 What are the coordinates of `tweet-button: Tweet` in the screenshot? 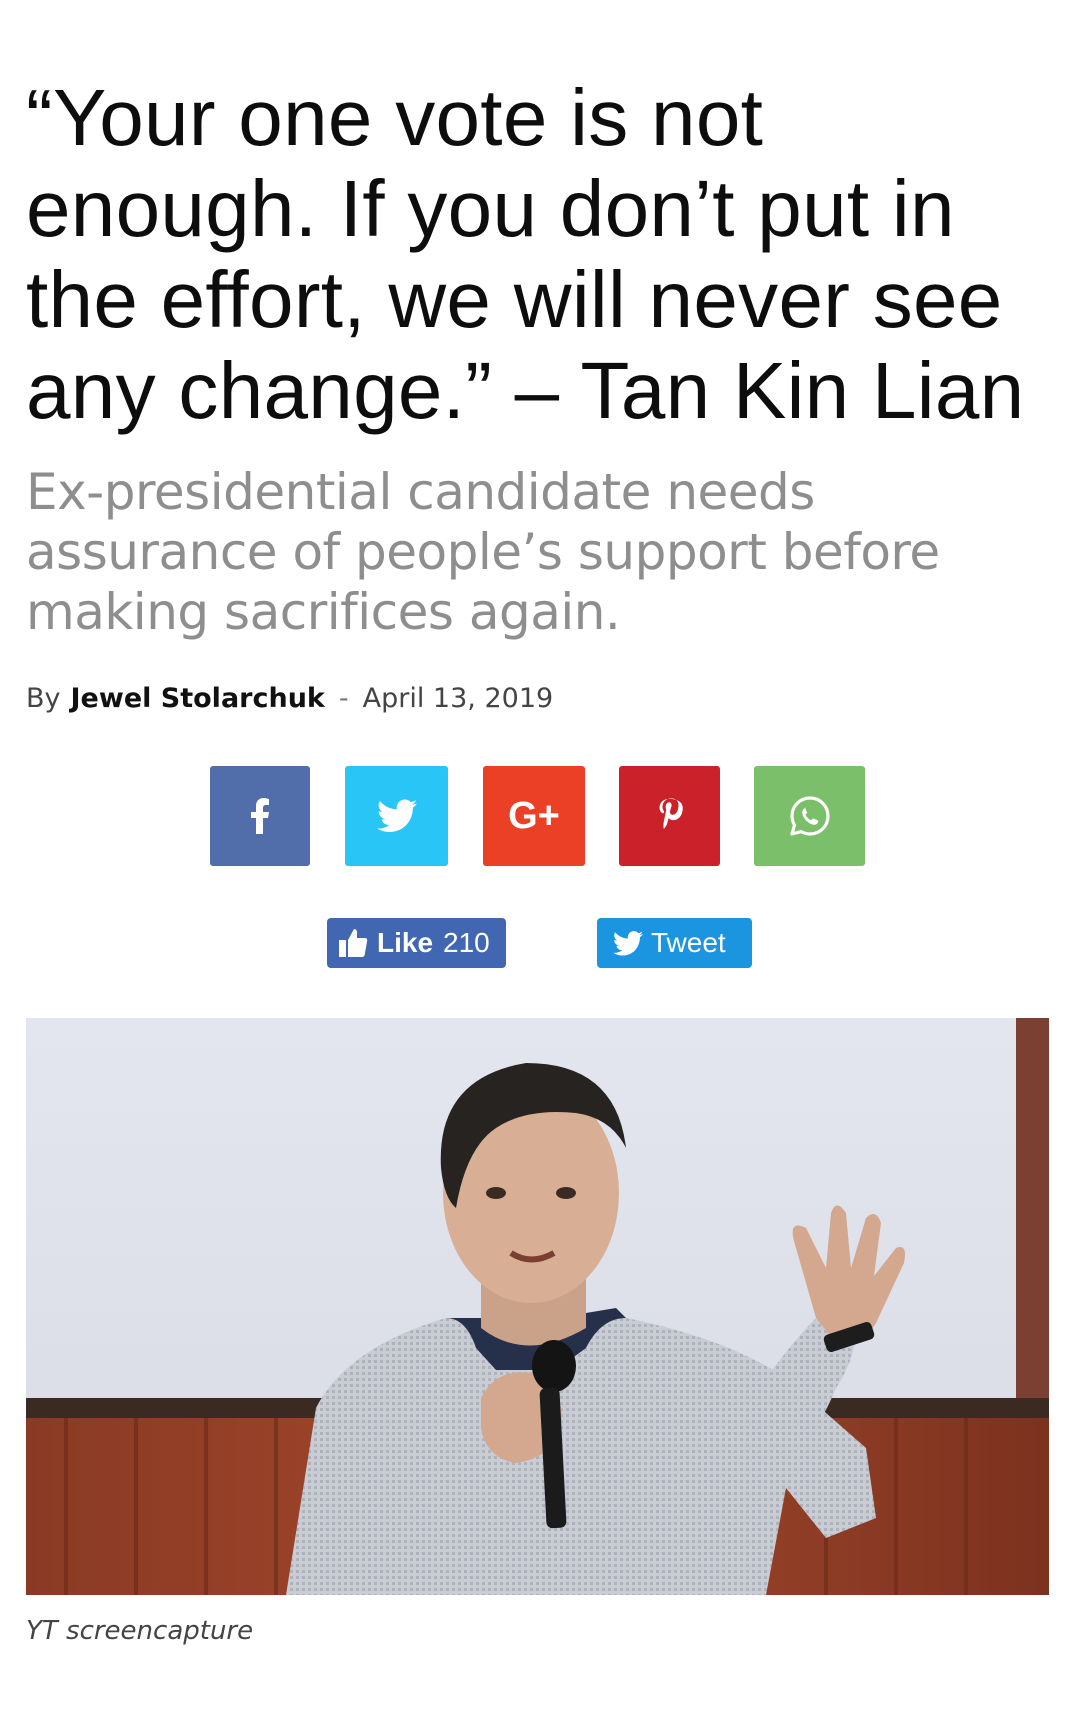 It's located at (674, 943).